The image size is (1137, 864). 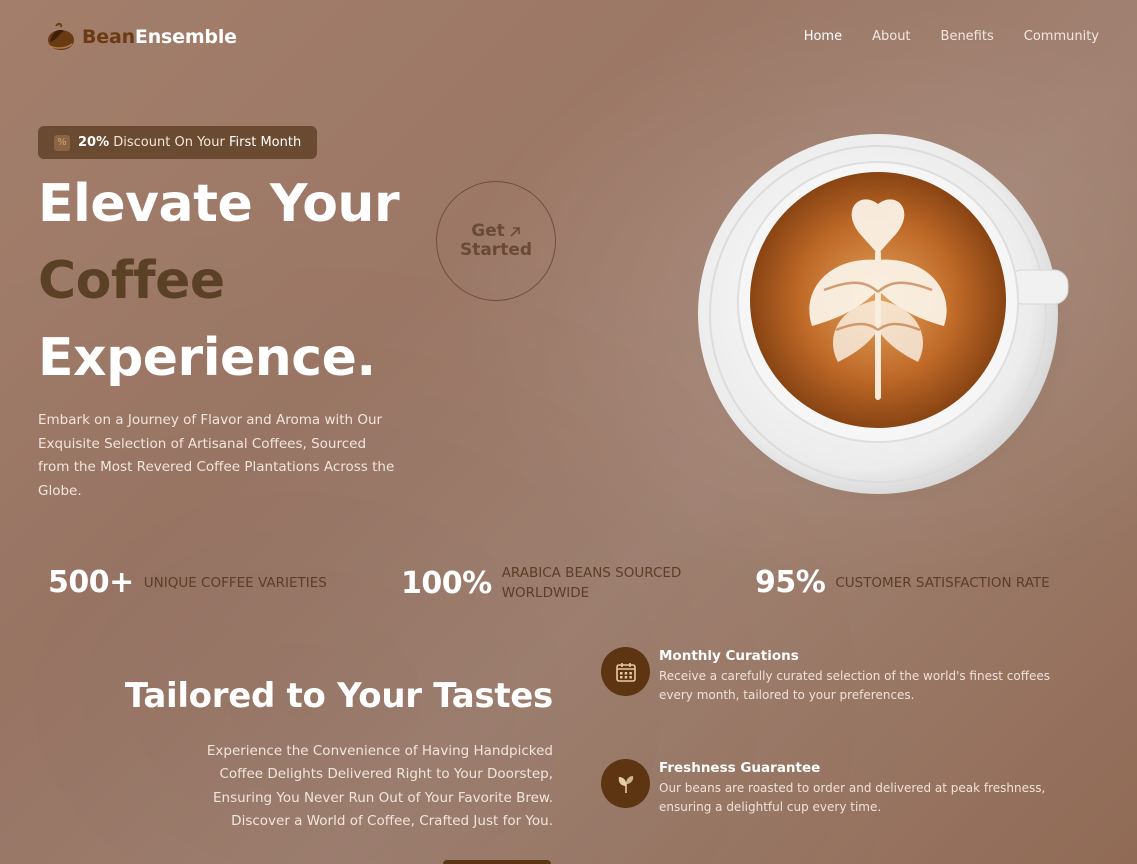 What do you see at coordinates (1061, 36) in the screenshot?
I see `nav-community: Community` at bounding box center [1061, 36].